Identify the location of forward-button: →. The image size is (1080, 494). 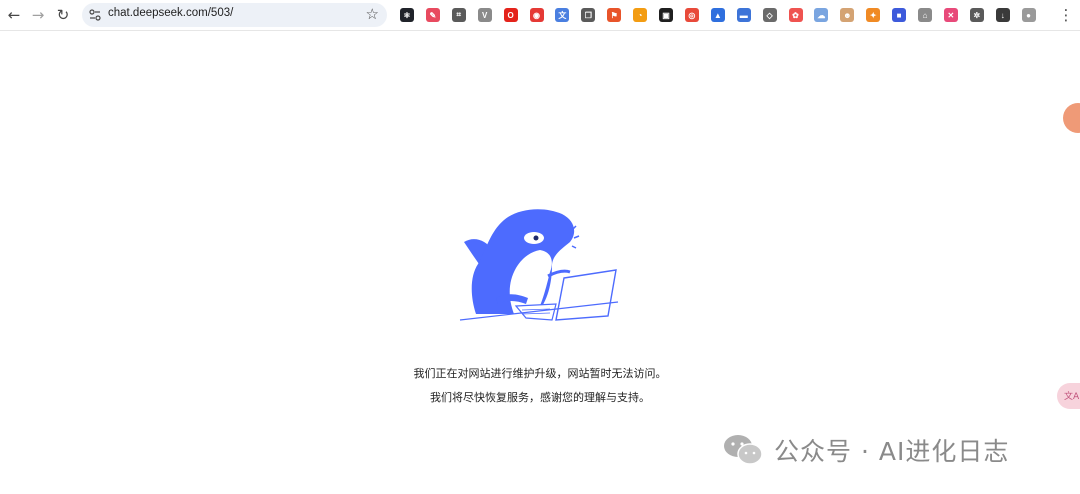
(38, 15).